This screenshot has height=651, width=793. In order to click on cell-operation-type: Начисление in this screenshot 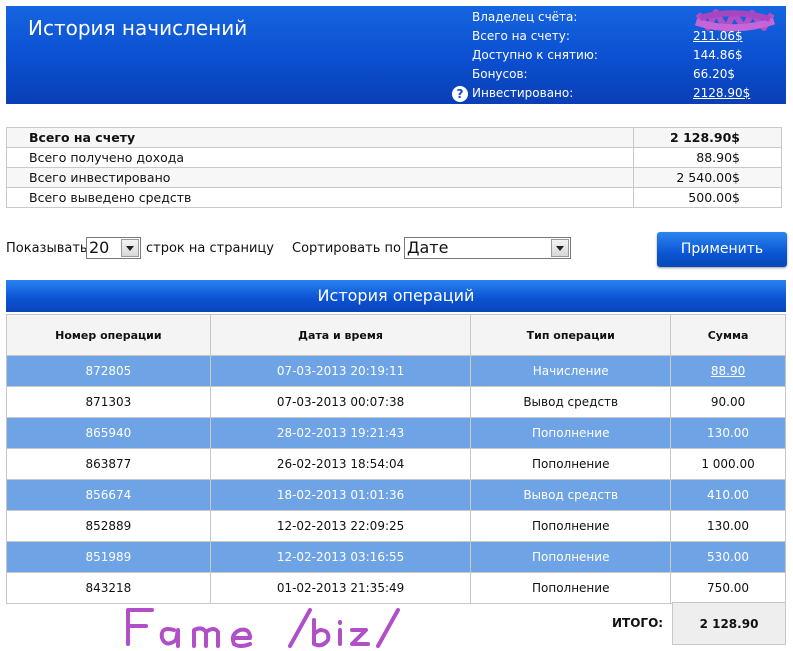, I will do `click(571, 371)`.